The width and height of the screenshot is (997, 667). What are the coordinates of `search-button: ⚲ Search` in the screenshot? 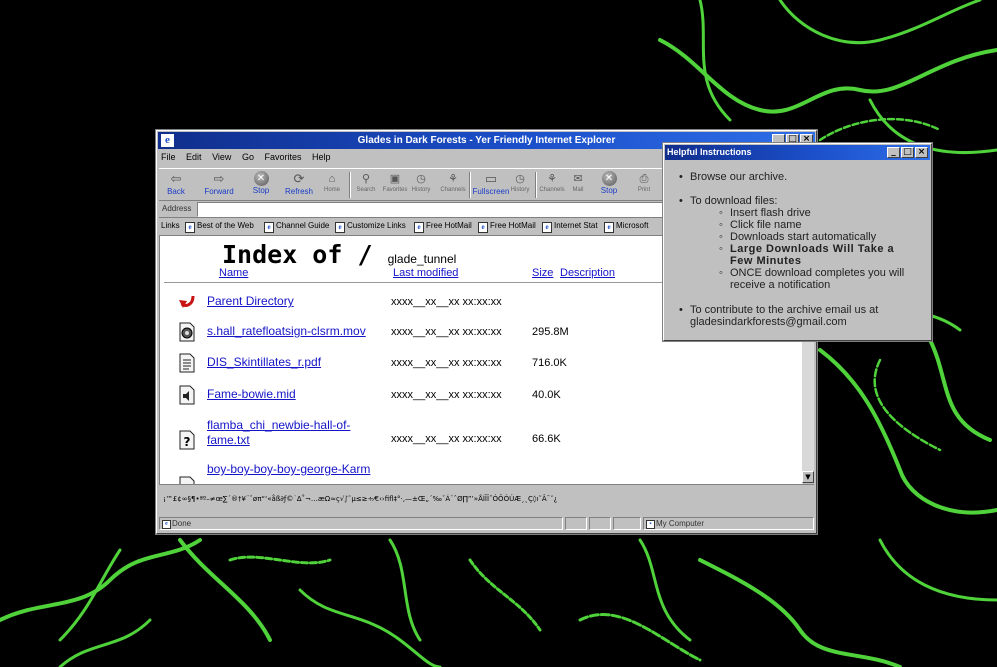 It's located at (366, 182).